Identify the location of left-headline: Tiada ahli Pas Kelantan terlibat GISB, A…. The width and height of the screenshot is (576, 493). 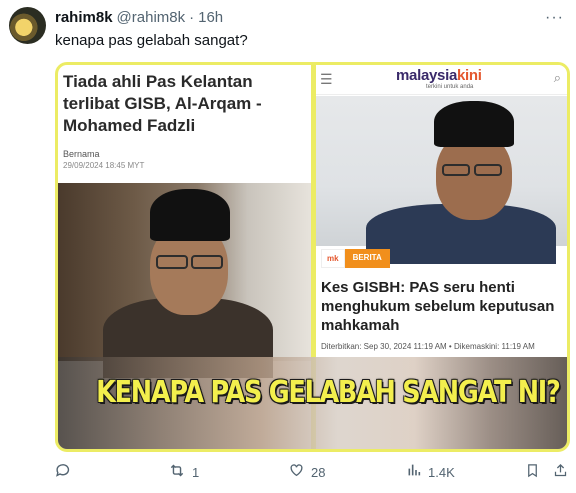
(162, 103).